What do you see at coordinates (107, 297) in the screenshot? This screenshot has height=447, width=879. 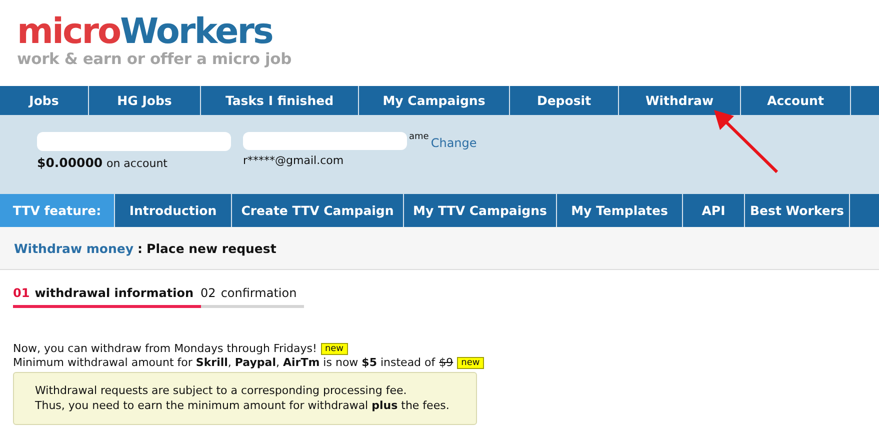 I see `step-tab: 01 withdrawal information` at bounding box center [107, 297].